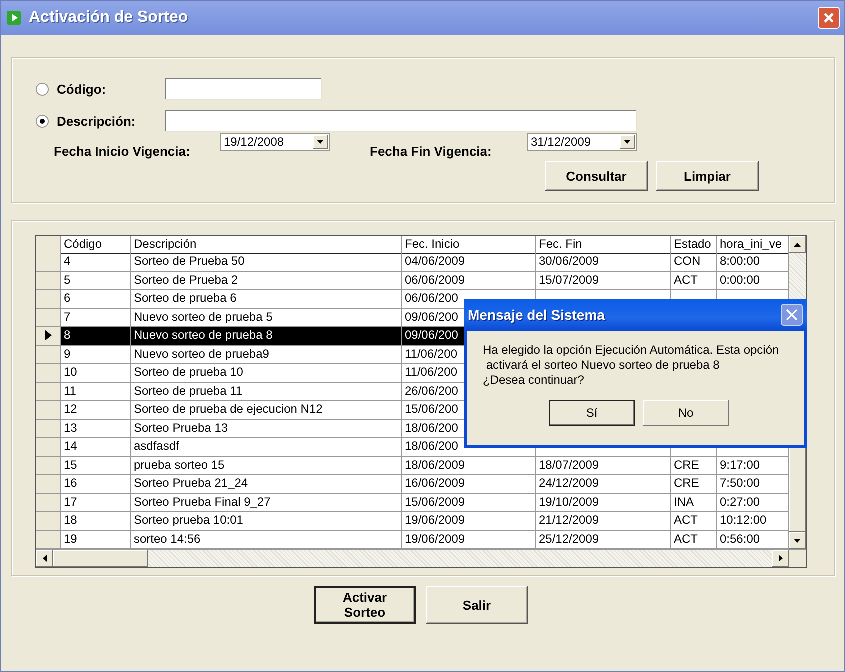 The width and height of the screenshot is (845, 672). Describe the element at coordinates (266, 262) in the screenshot. I see `table-cell: Sorteo de Prueba 50` at that location.